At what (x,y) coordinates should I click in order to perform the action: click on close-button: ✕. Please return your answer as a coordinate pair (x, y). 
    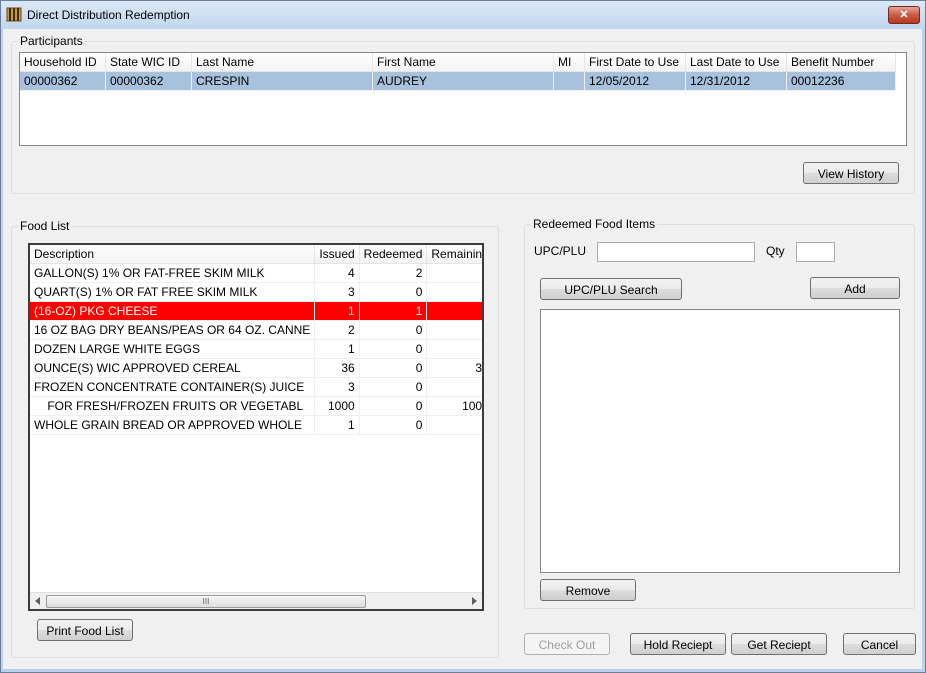
    Looking at the image, I should click on (904, 15).